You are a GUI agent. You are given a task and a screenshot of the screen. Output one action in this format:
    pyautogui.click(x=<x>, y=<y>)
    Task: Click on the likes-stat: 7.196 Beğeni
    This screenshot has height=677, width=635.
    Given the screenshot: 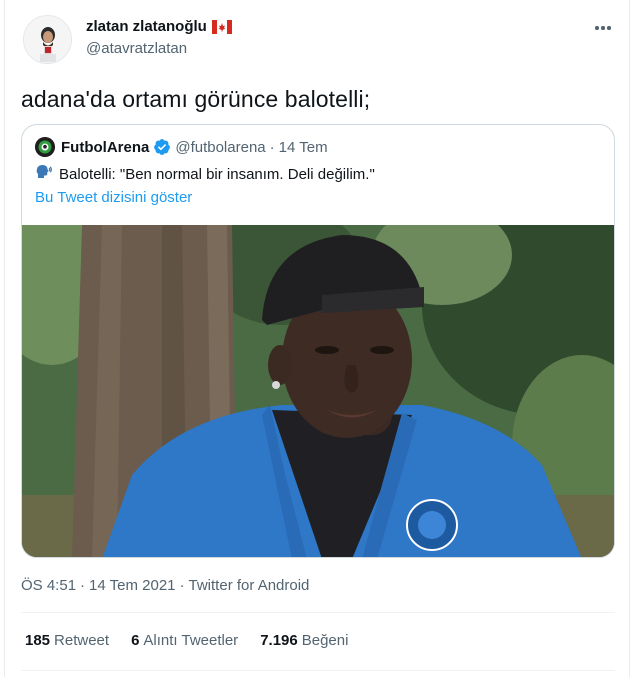 What is the action you would take?
    pyautogui.click(x=304, y=640)
    